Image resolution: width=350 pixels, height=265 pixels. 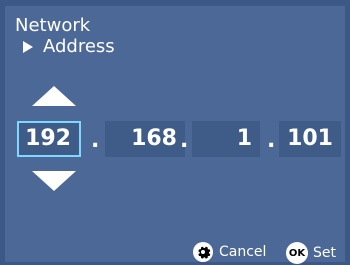 I want to click on breadcrumb: Address, so click(x=69, y=47).